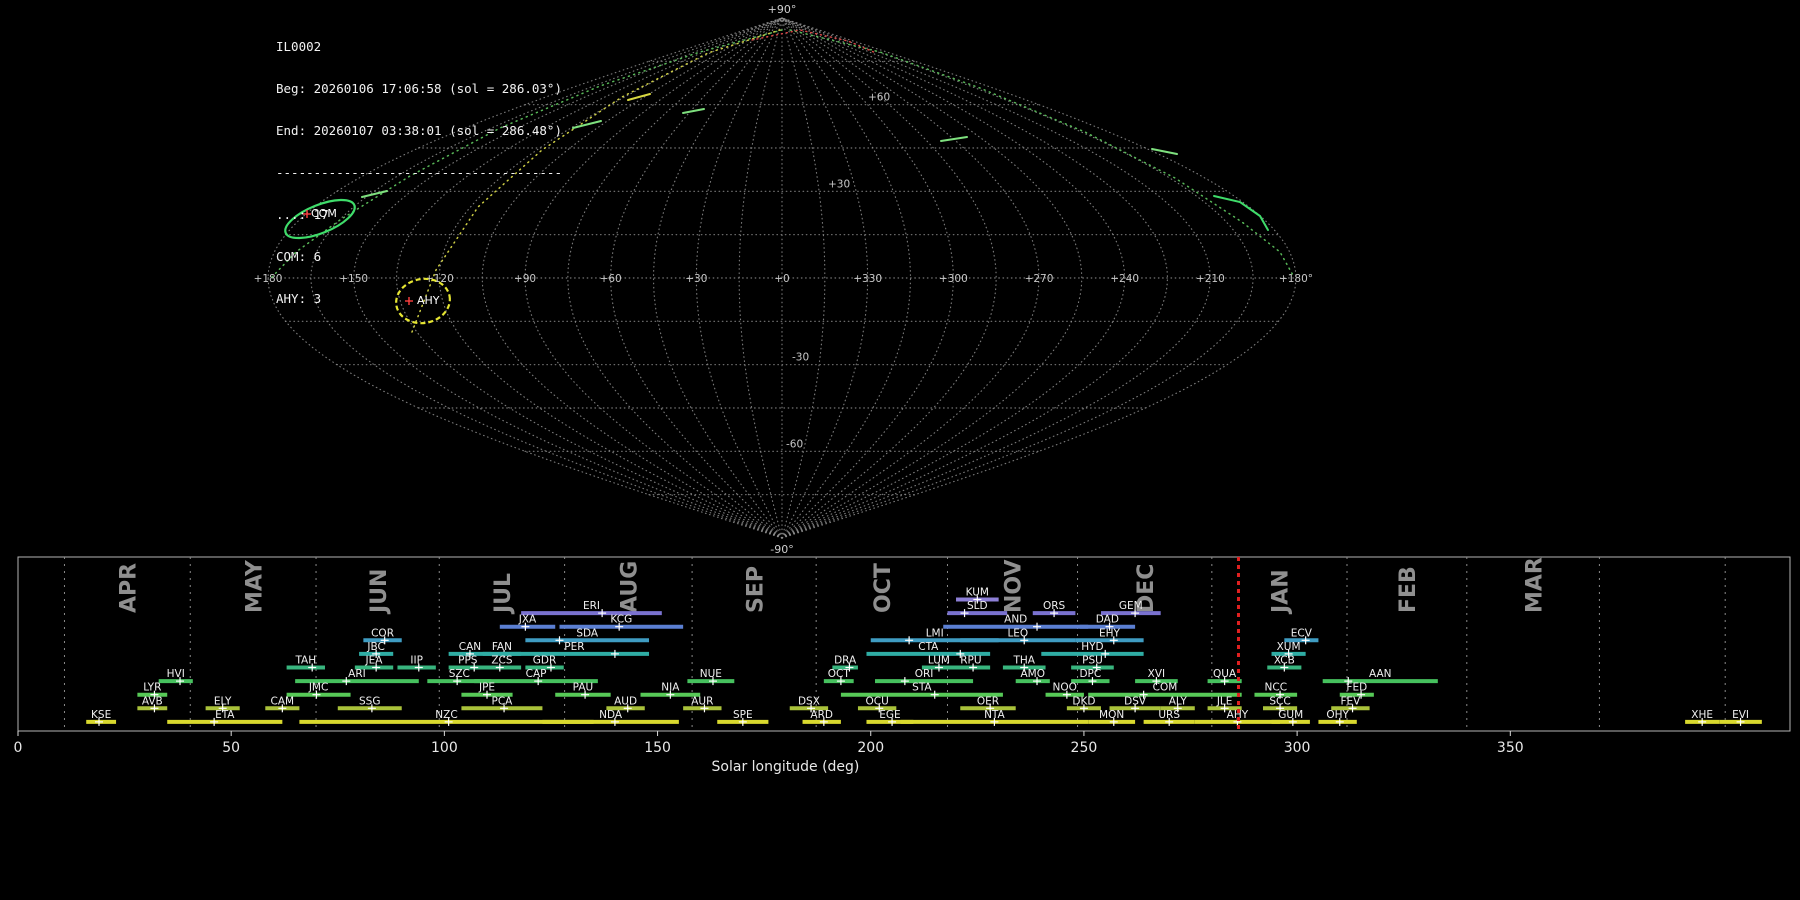 The width and height of the screenshot is (1800, 900). I want to click on x-tick-label: 350, so click(1510, 748).